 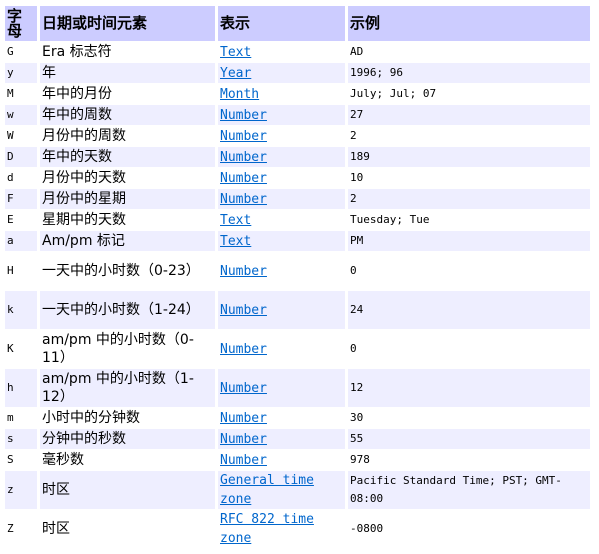 What do you see at coordinates (469, 310) in the screenshot?
I see `example-value: 24` at bounding box center [469, 310].